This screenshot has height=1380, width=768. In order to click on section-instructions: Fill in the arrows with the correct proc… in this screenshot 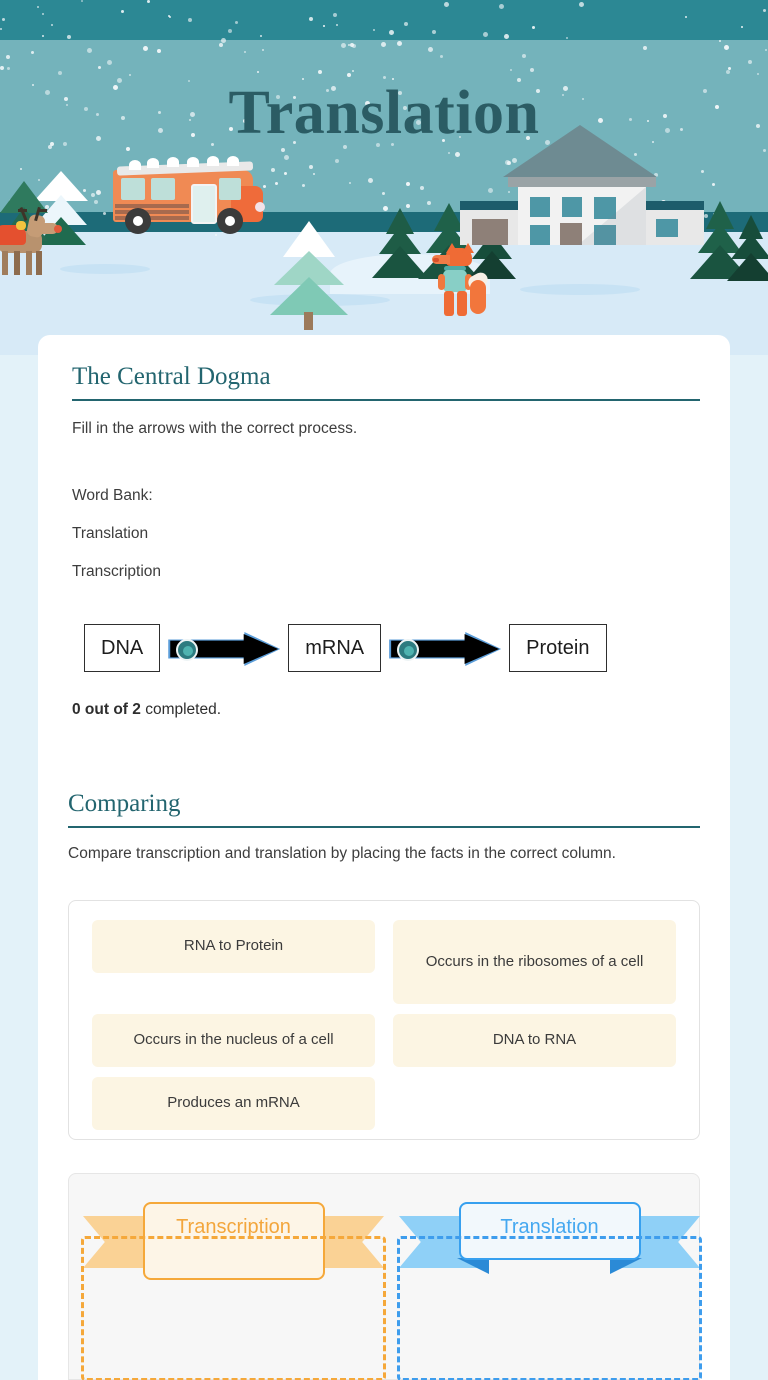, I will do `click(215, 428)`.